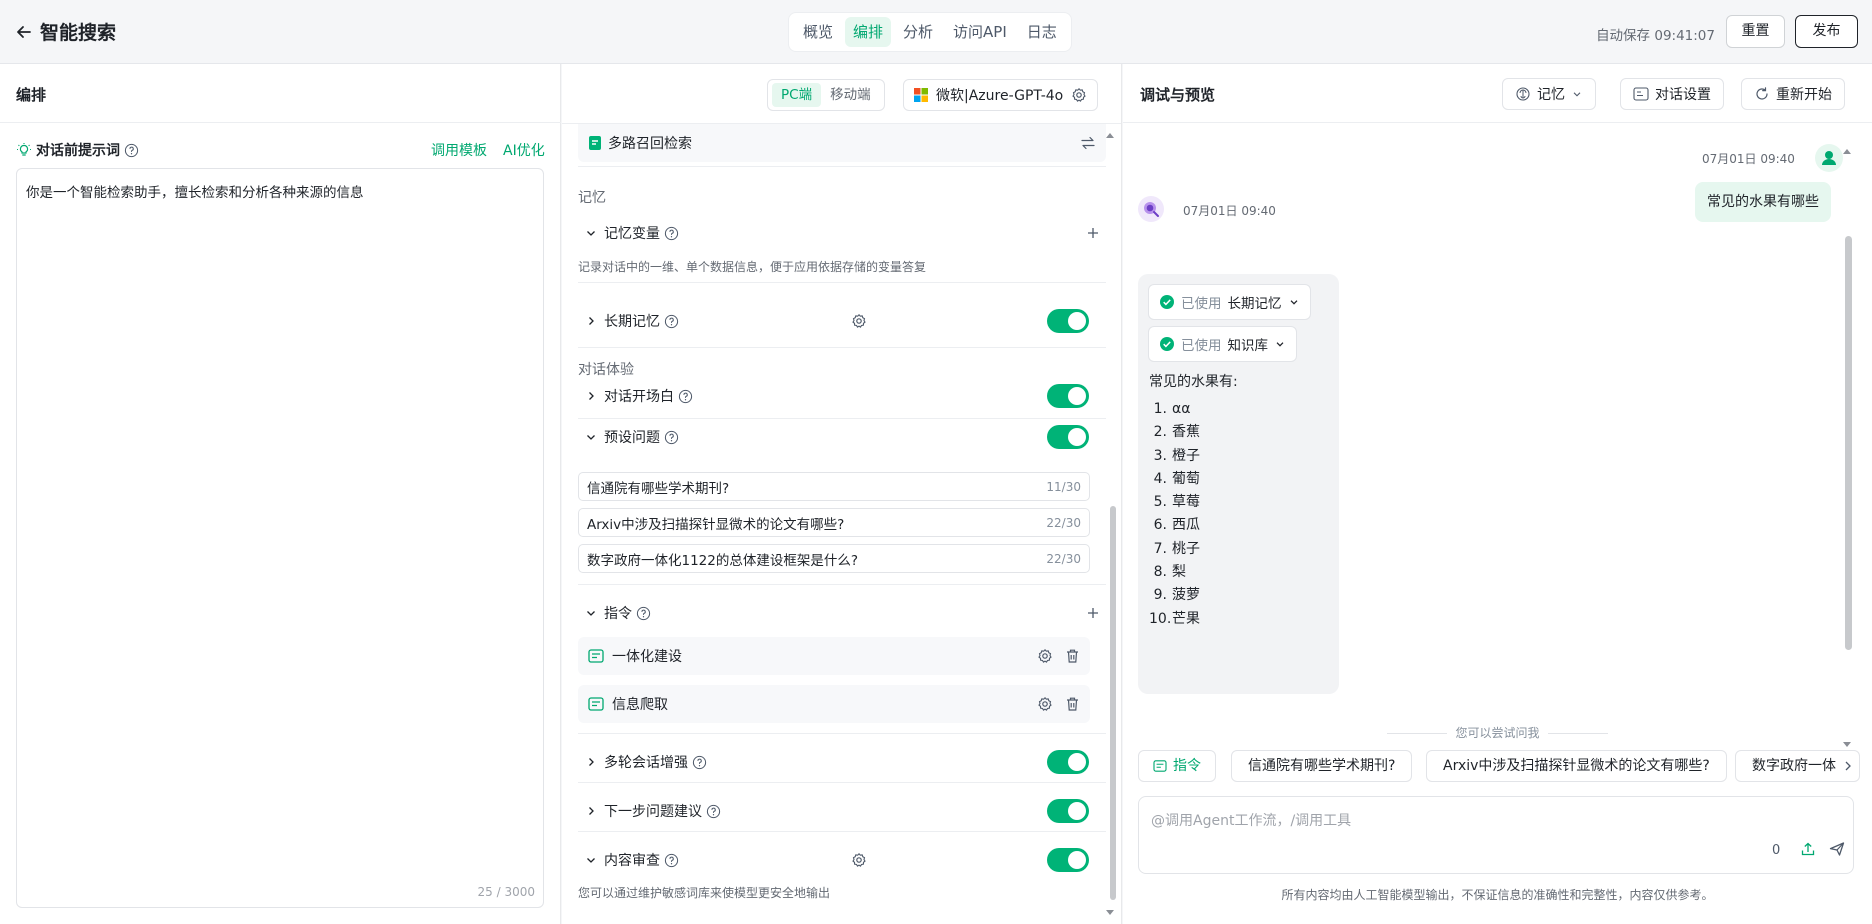 This screenshot has height=924, width=1872. Describe the element at coordinates (1641, 94) in the screenshot. I see `settings-panel-icon` at that location.